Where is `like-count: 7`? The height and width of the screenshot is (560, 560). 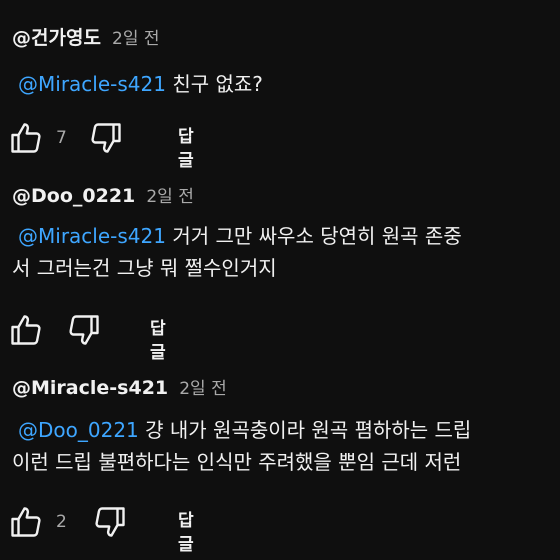 like-count: 7 is located at coordinates (61, 138).